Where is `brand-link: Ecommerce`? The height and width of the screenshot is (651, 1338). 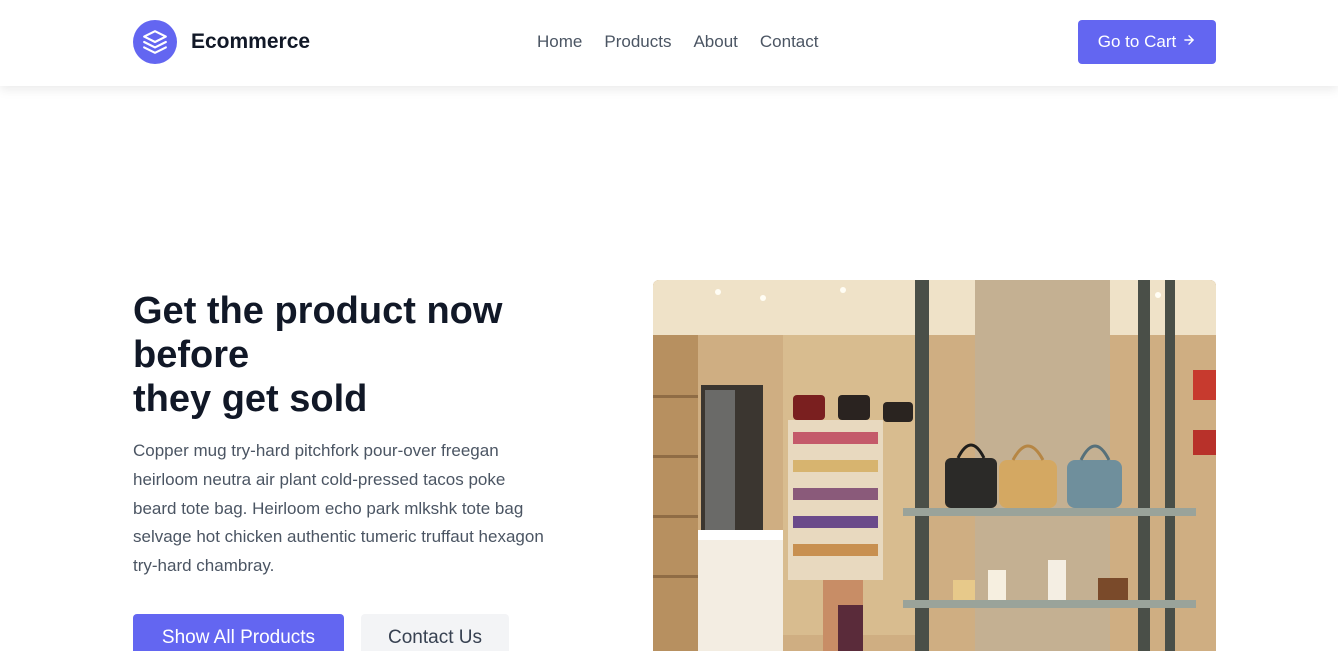 brand-link: Ecommerce is located at coordinates (221, 42).